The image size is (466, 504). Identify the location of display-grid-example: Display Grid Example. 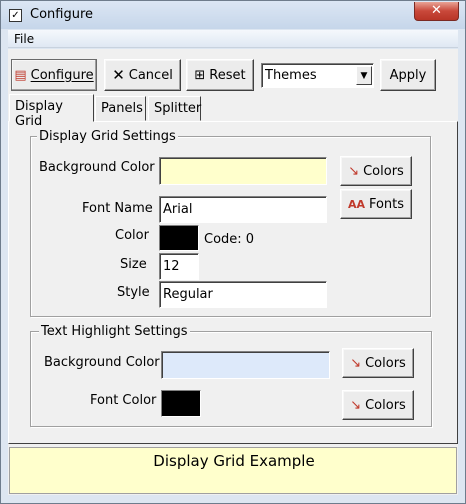
(233, 470).